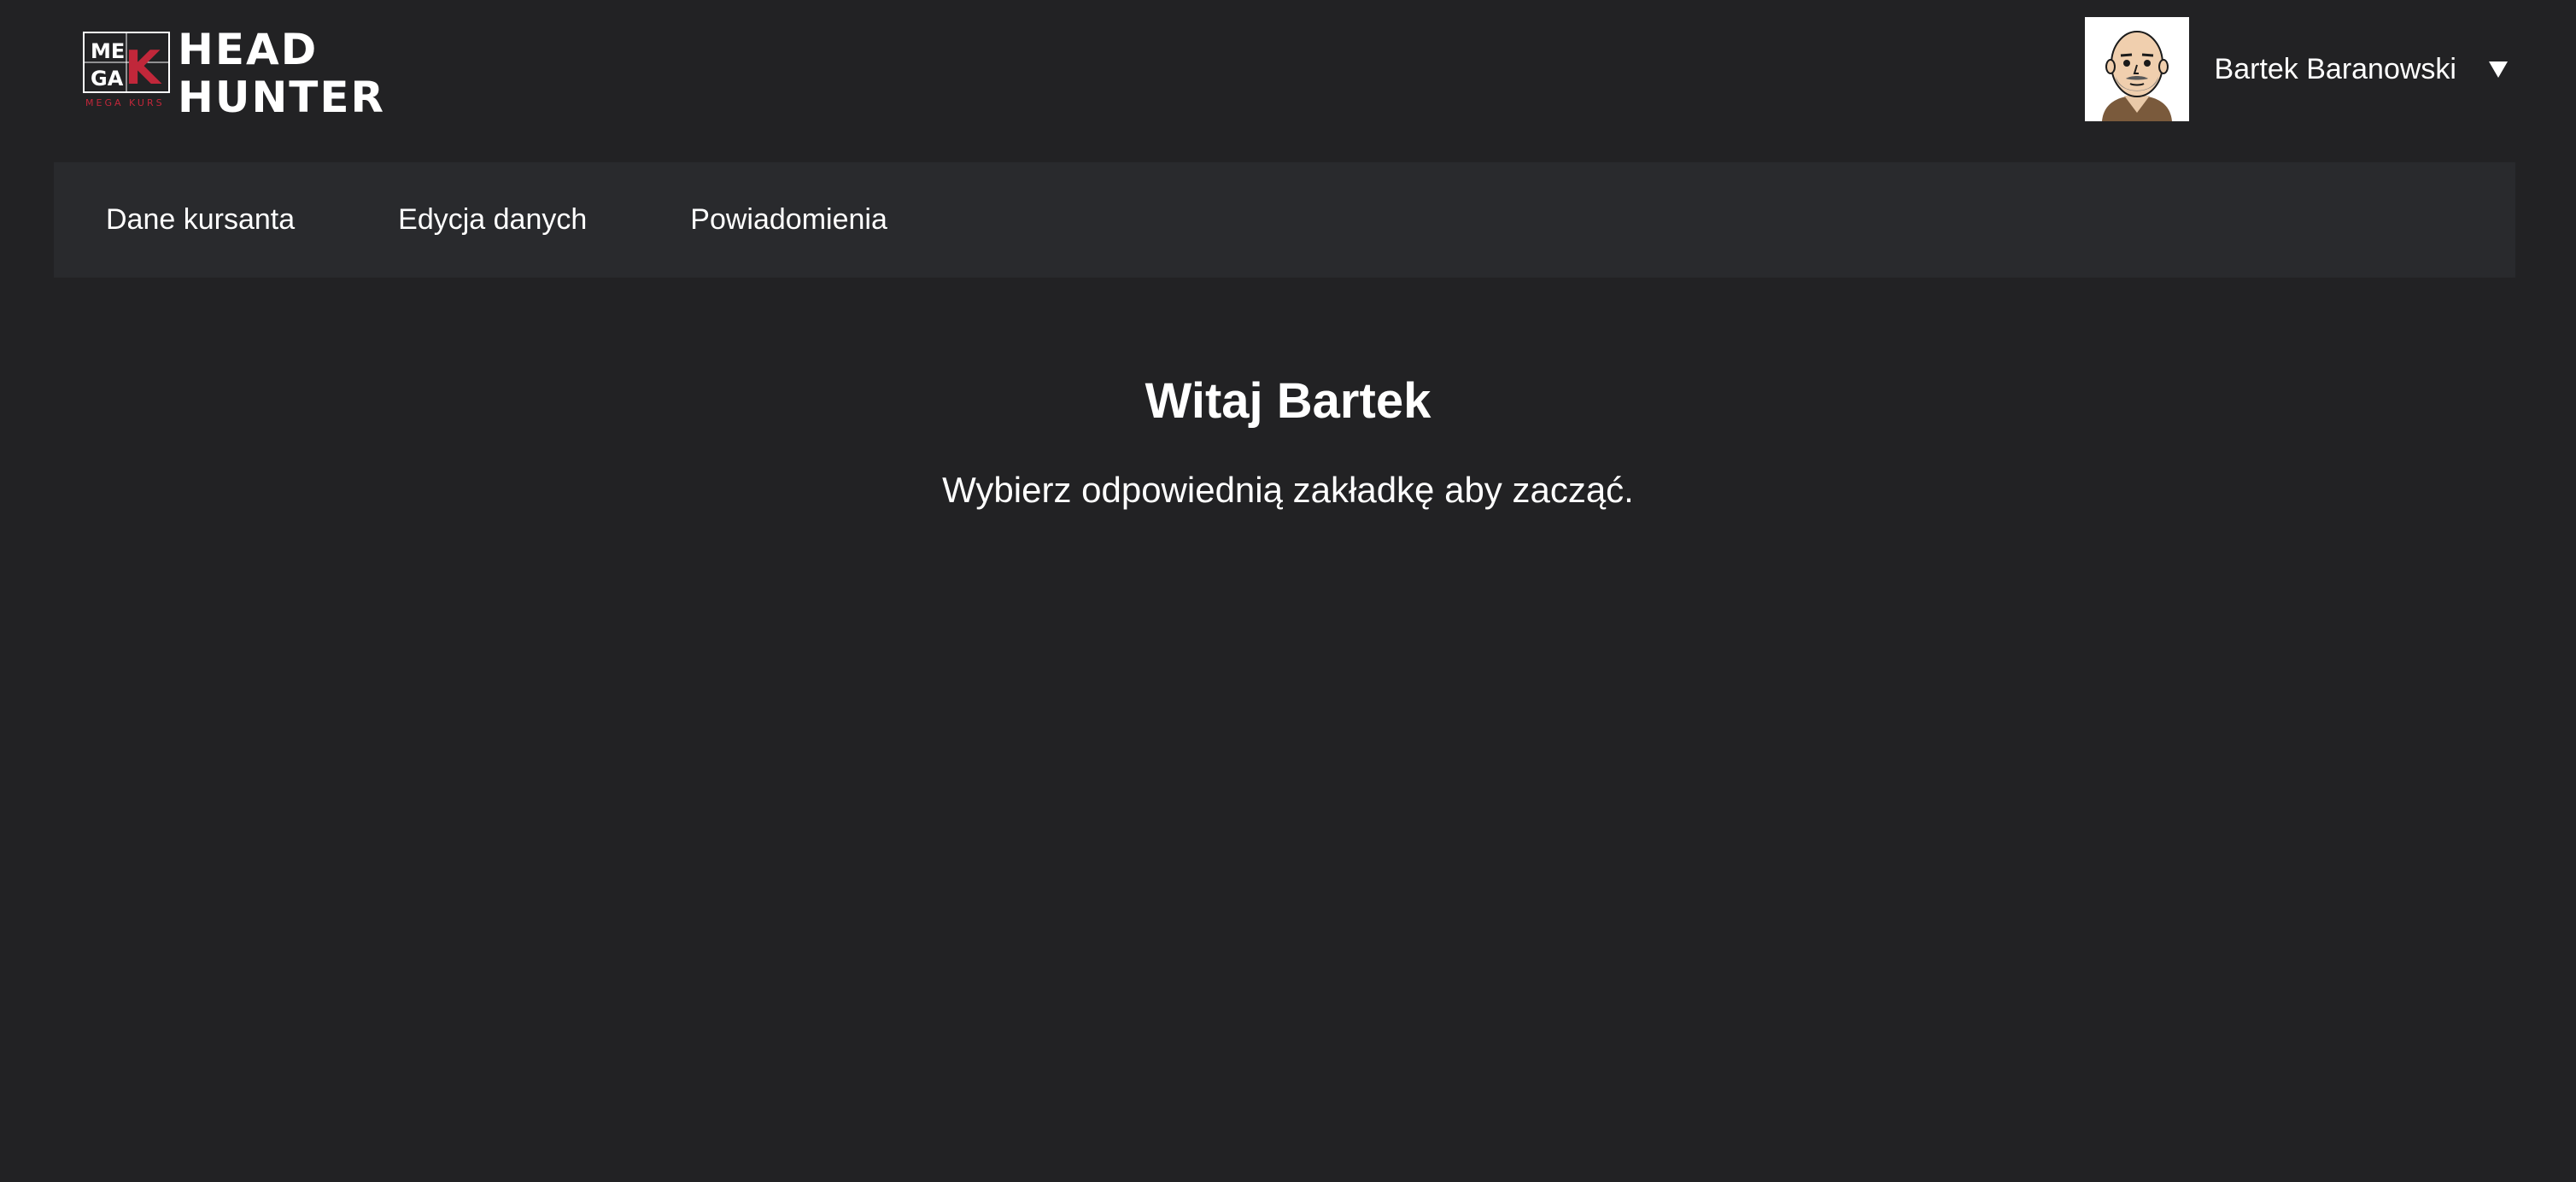 The width and height of the screenshot is (2576, 1182). Describe the element at coordinates (143, 68) in the screenshot. I see `svg-text: K` at that location.